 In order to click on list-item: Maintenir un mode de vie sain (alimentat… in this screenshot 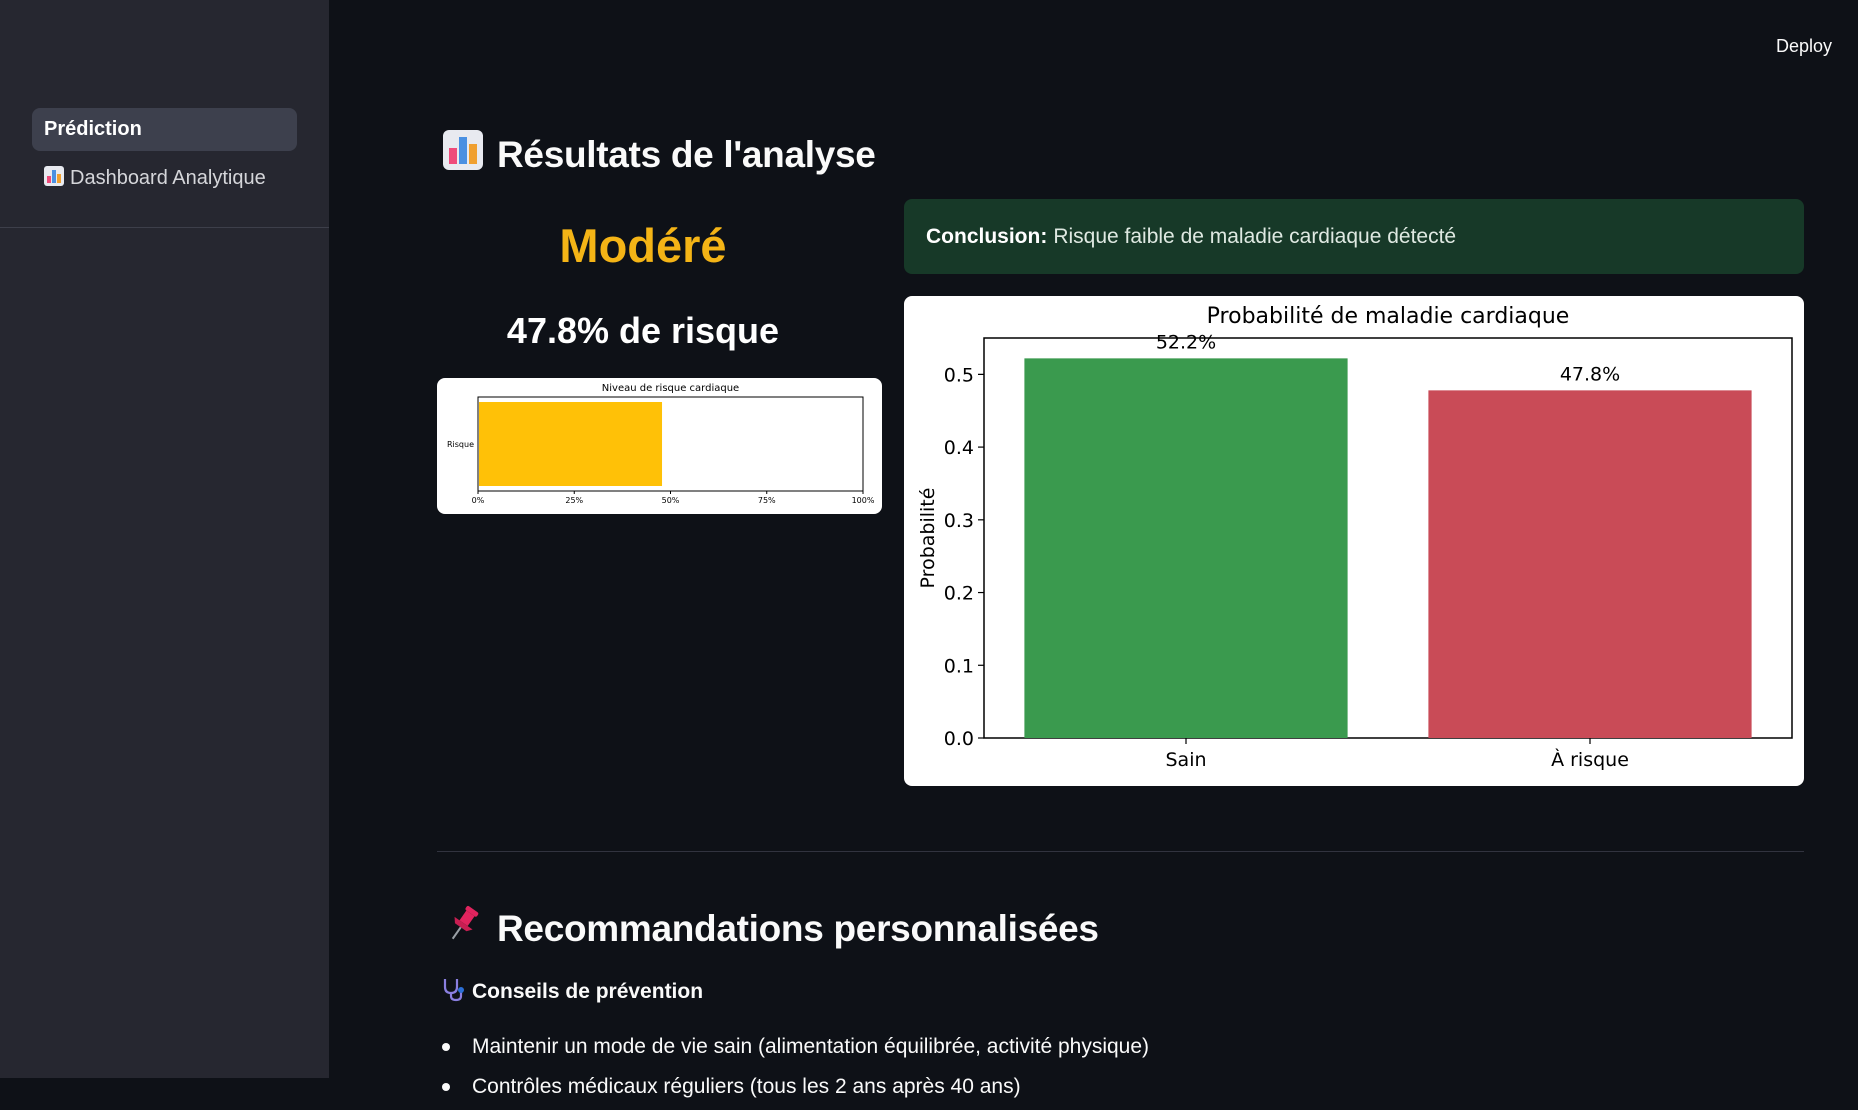, I will do `click(1090, 1047)`.